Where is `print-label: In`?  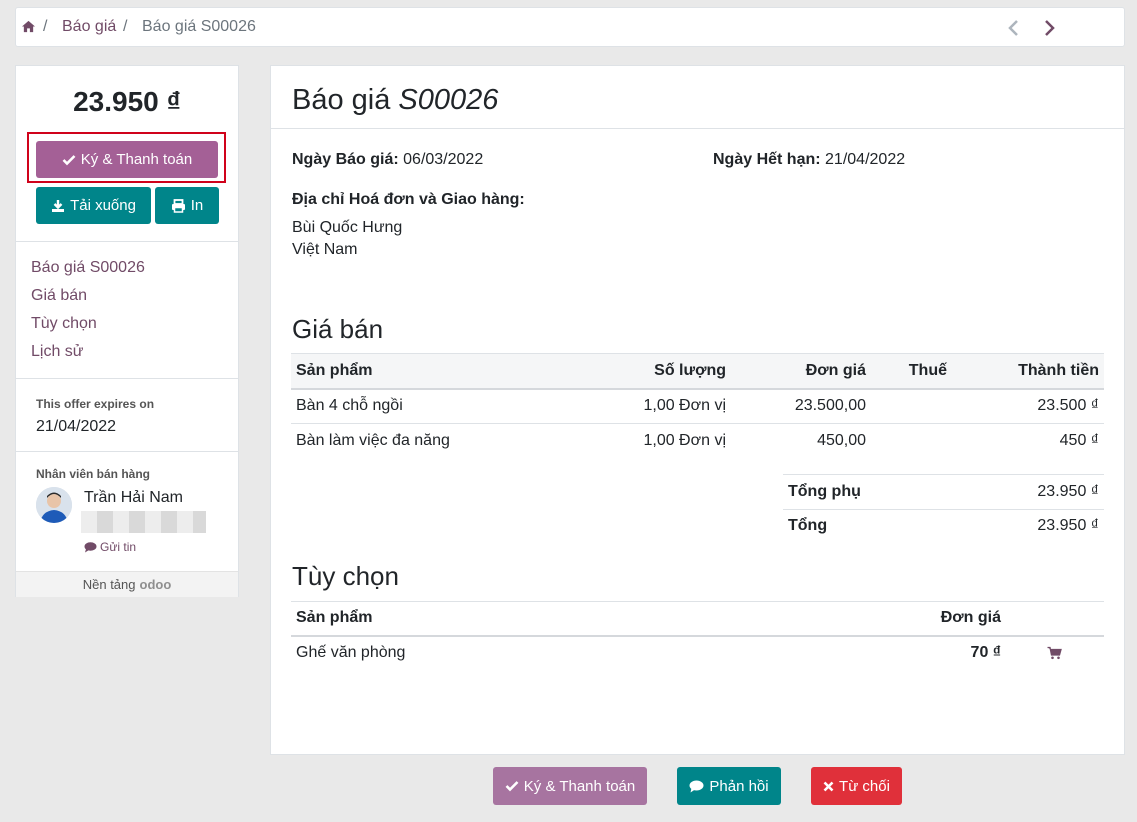 print-label: In is located at coordinates (197, 205).